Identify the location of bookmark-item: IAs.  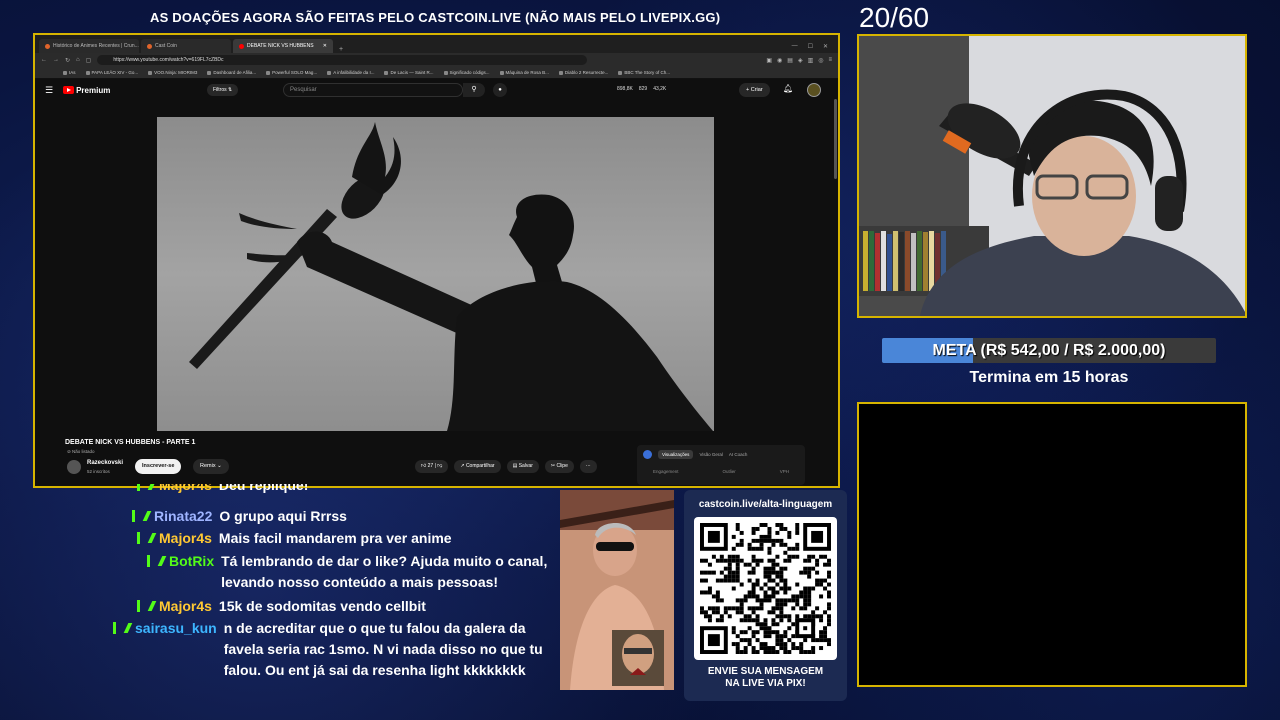
(69, 72).